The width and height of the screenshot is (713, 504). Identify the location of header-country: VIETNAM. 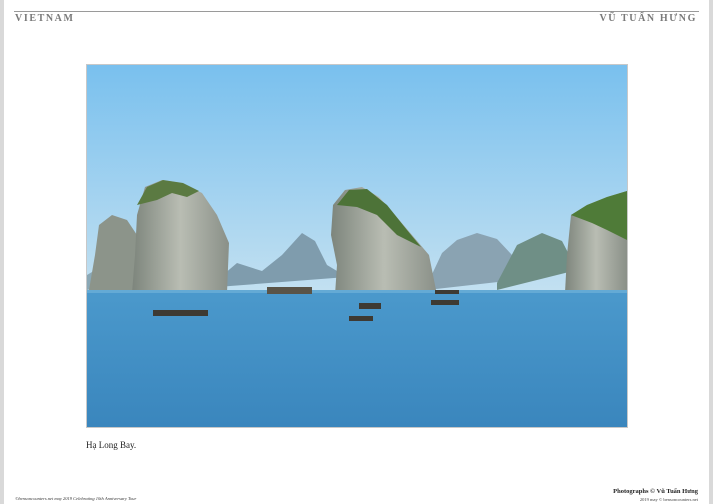
(45, 18).